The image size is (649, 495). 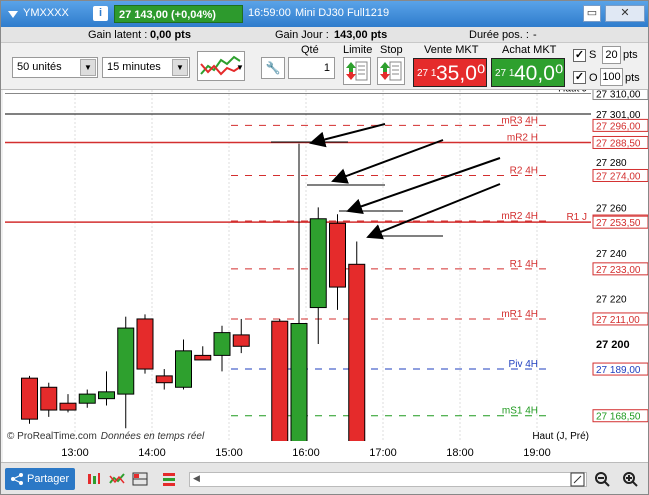 What do you see at coordinates (618, 126) in the screenshot?
I see `level-price-label: 27 296,00` at bounding box center [618, 126].